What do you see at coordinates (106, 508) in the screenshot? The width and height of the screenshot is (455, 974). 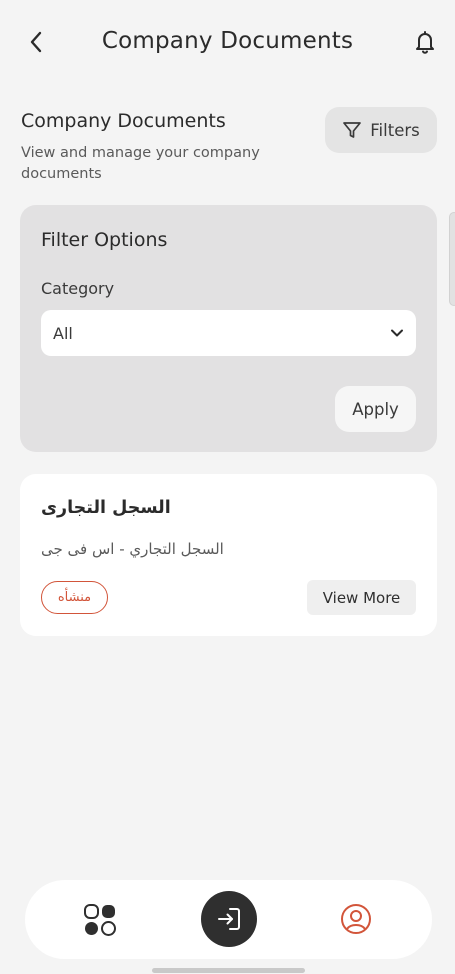 I see `document-title: السجل التجارى` at bounding box center [106, 508].